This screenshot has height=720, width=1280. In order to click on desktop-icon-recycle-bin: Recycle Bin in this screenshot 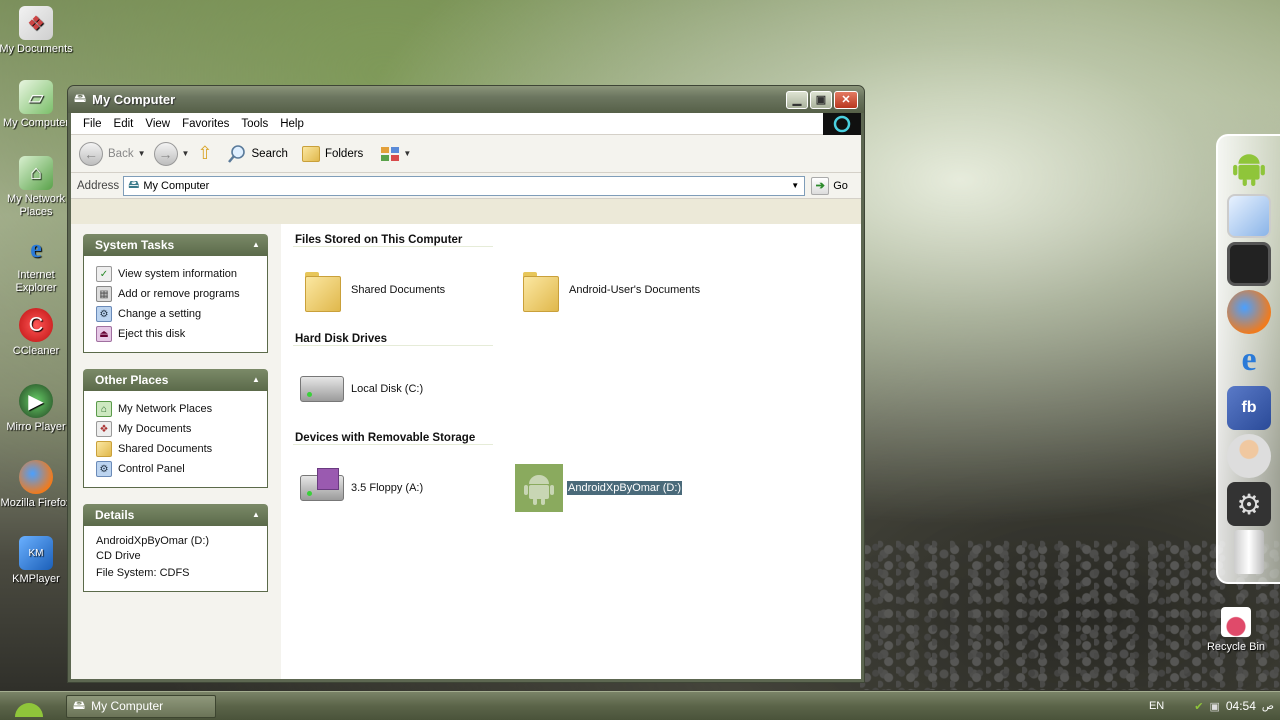, I will do `click(1236, 630)`.